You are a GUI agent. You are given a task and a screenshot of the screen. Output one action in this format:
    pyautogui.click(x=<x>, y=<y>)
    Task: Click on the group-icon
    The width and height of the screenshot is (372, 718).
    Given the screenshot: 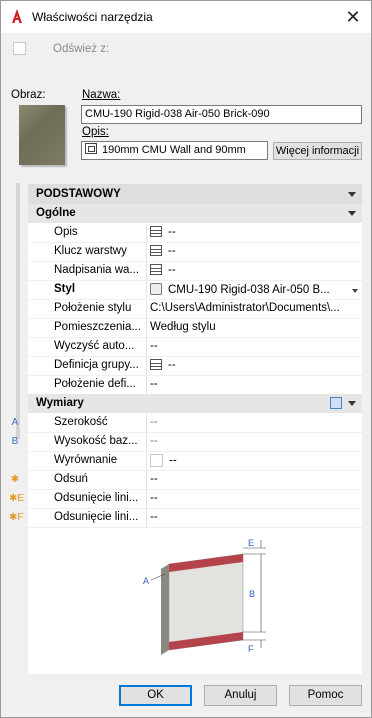 What is the action you would take?
    pyautogui.click(x=156, y=364)
    